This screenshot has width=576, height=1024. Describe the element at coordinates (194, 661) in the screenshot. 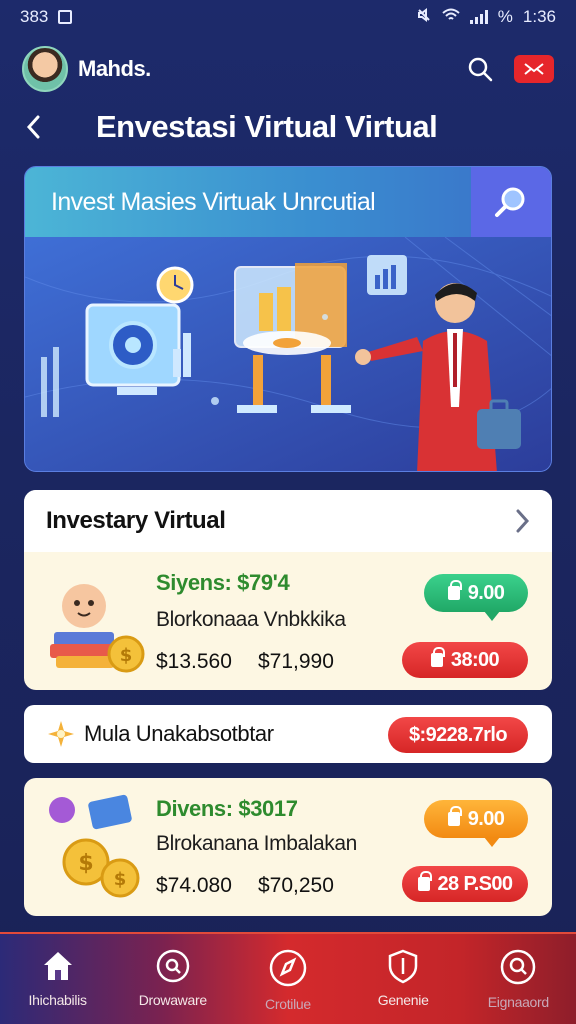

I see `item-price-a: $13.560` at that location.